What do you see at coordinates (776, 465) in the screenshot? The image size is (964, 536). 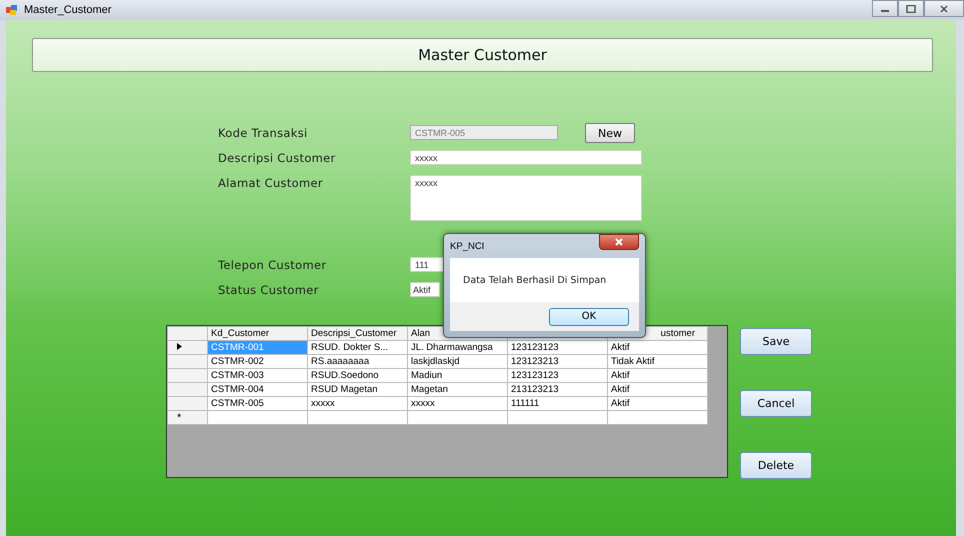 I see `action-button: Delete` at bounding box center [776, 465].